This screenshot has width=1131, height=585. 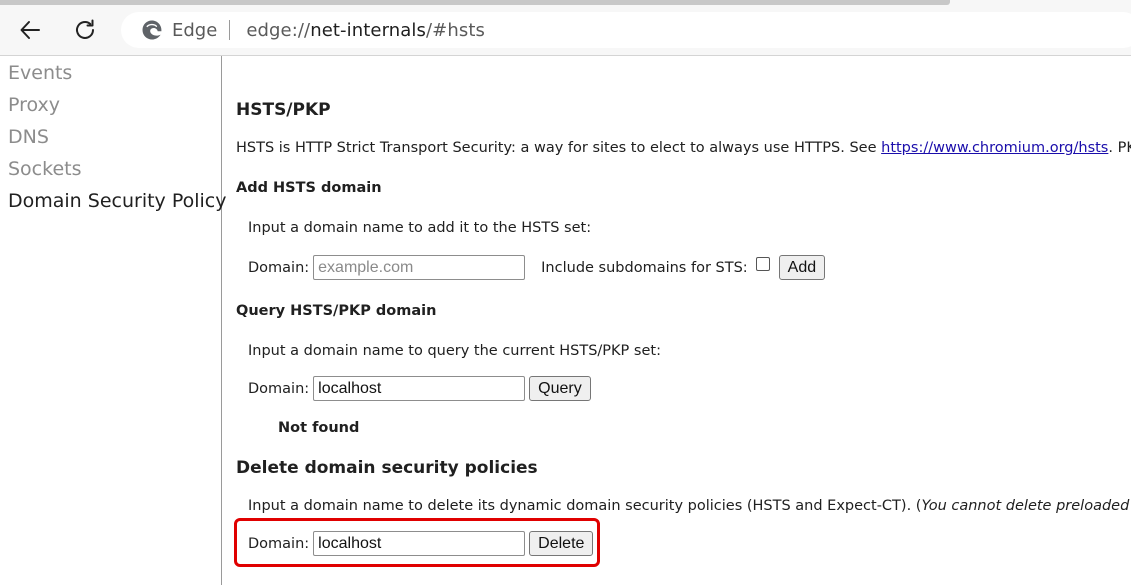 I want to click on delete-policies-heading: Delete domain security policies, so click(x=387, y=468).